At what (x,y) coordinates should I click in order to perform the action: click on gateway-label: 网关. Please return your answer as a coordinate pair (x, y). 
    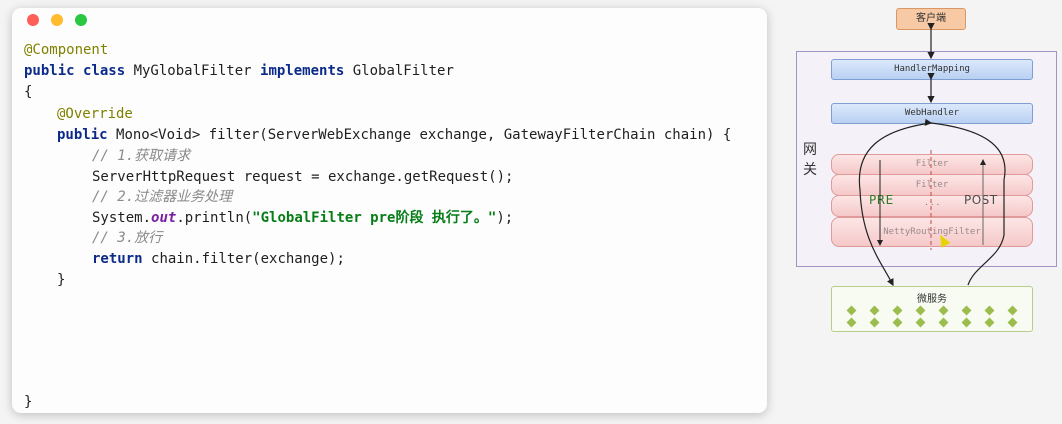
    Looking at the image, I should click on (810, 160).